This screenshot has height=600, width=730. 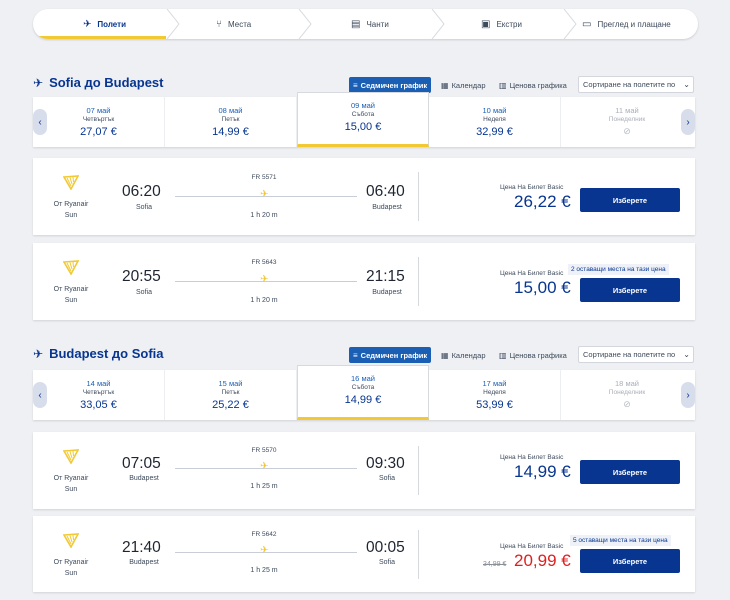 I want to click on date-price: 15,00 €, so click(x=363, y=127).